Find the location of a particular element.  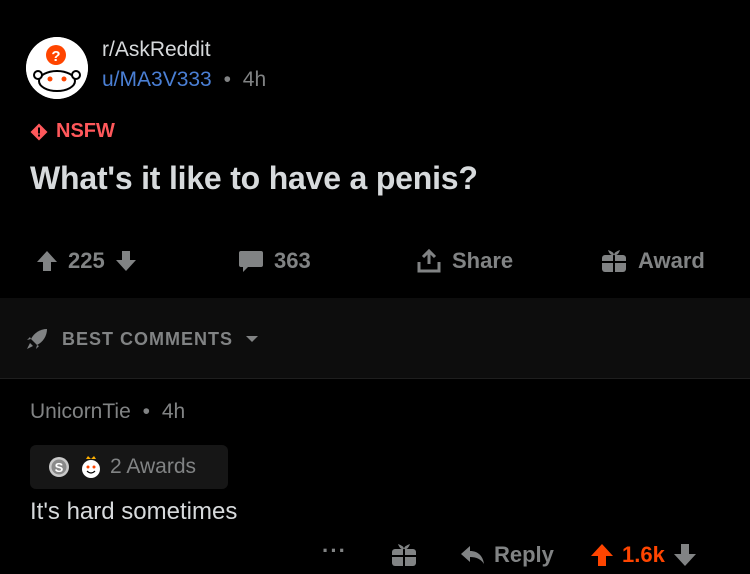

award-button: Award is located at coordinates (652, 261).